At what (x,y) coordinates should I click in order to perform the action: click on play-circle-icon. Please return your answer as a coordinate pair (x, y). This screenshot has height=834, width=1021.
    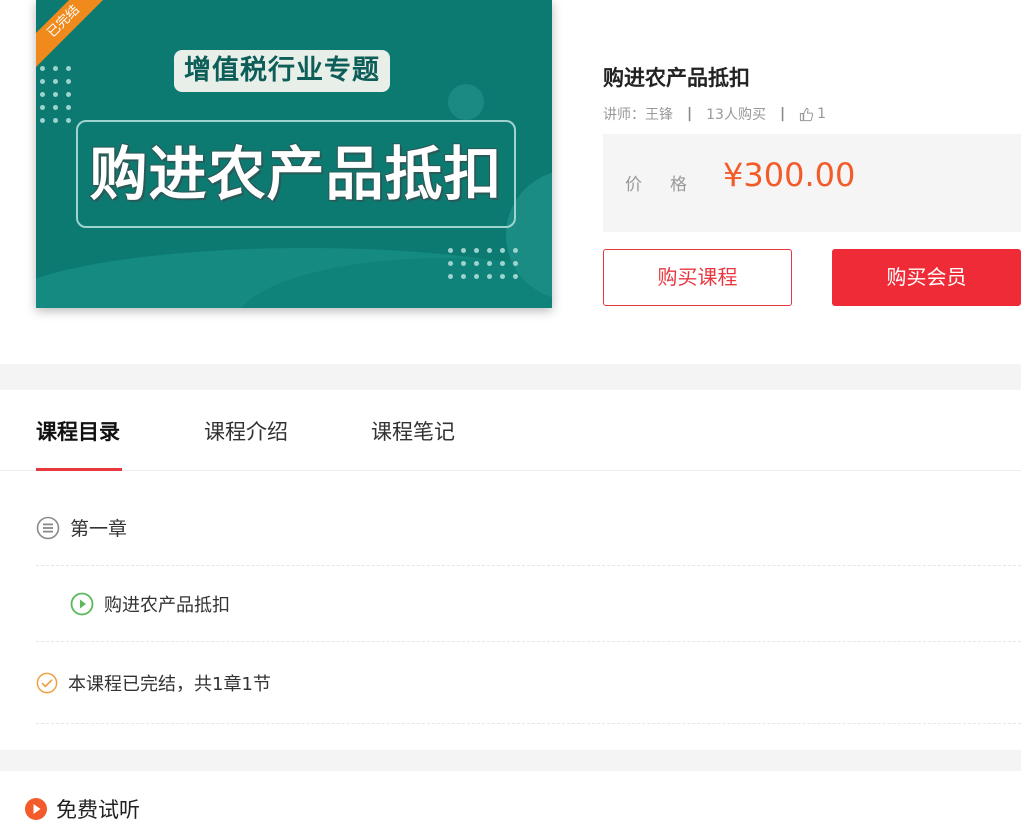
    Looking at the image, I should click on (82, 604).